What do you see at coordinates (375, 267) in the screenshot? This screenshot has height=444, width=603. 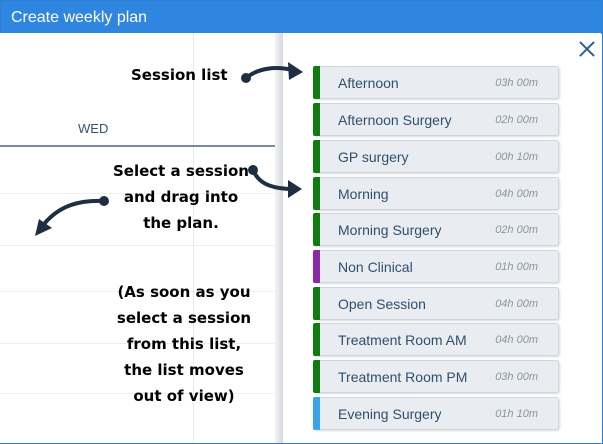 I see `session-name: Non Clinical` at bounding box center [375, 267].